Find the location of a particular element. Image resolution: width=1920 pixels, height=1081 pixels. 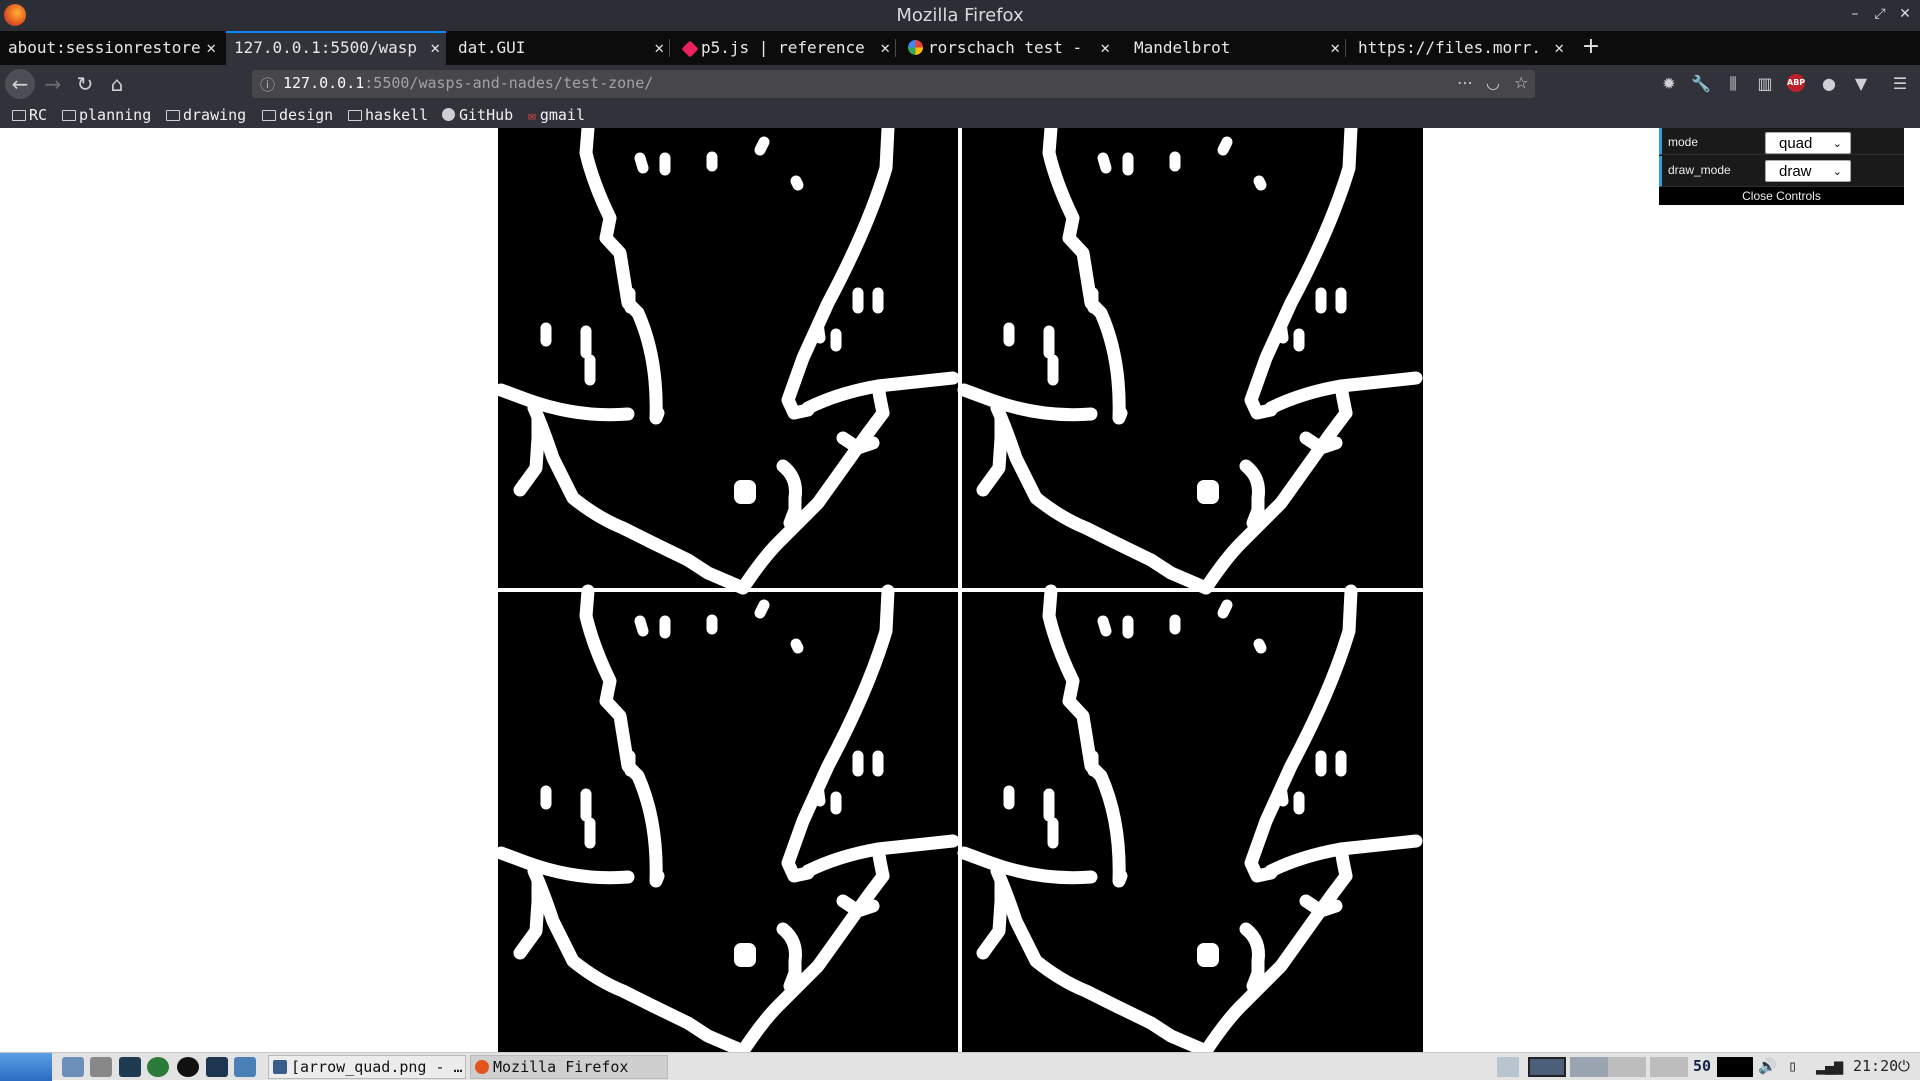

minimize-icon: – is located at coordinates (1855, 14).